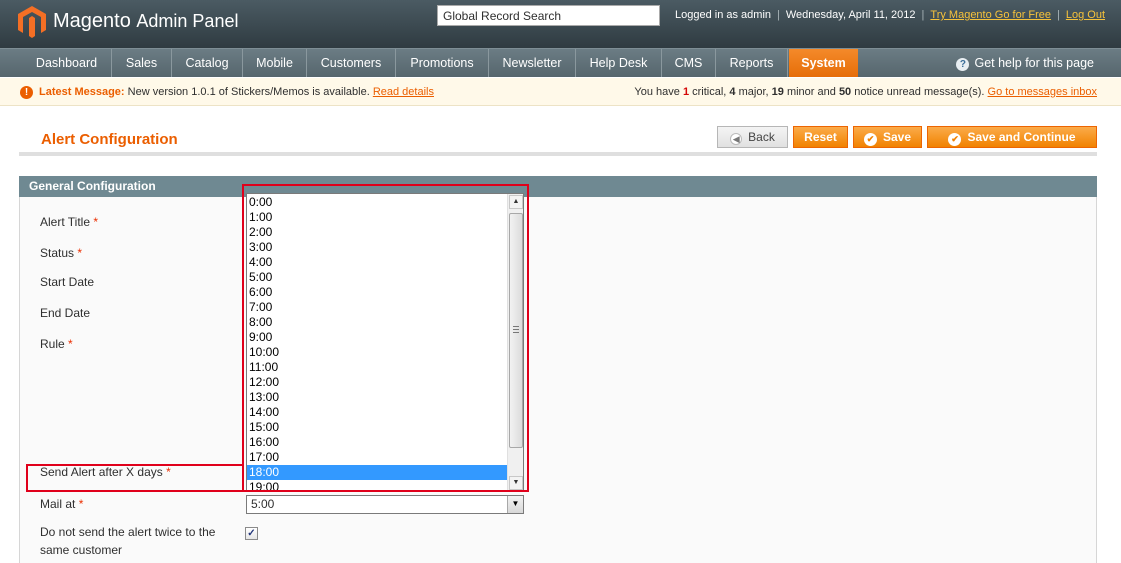 The height and width of the screenshot is (563, 1121). What do you see at coordinates (275, 63) in the screenshot?
I see `nav-mobile: Mobile` at bounding box center [275, 63].